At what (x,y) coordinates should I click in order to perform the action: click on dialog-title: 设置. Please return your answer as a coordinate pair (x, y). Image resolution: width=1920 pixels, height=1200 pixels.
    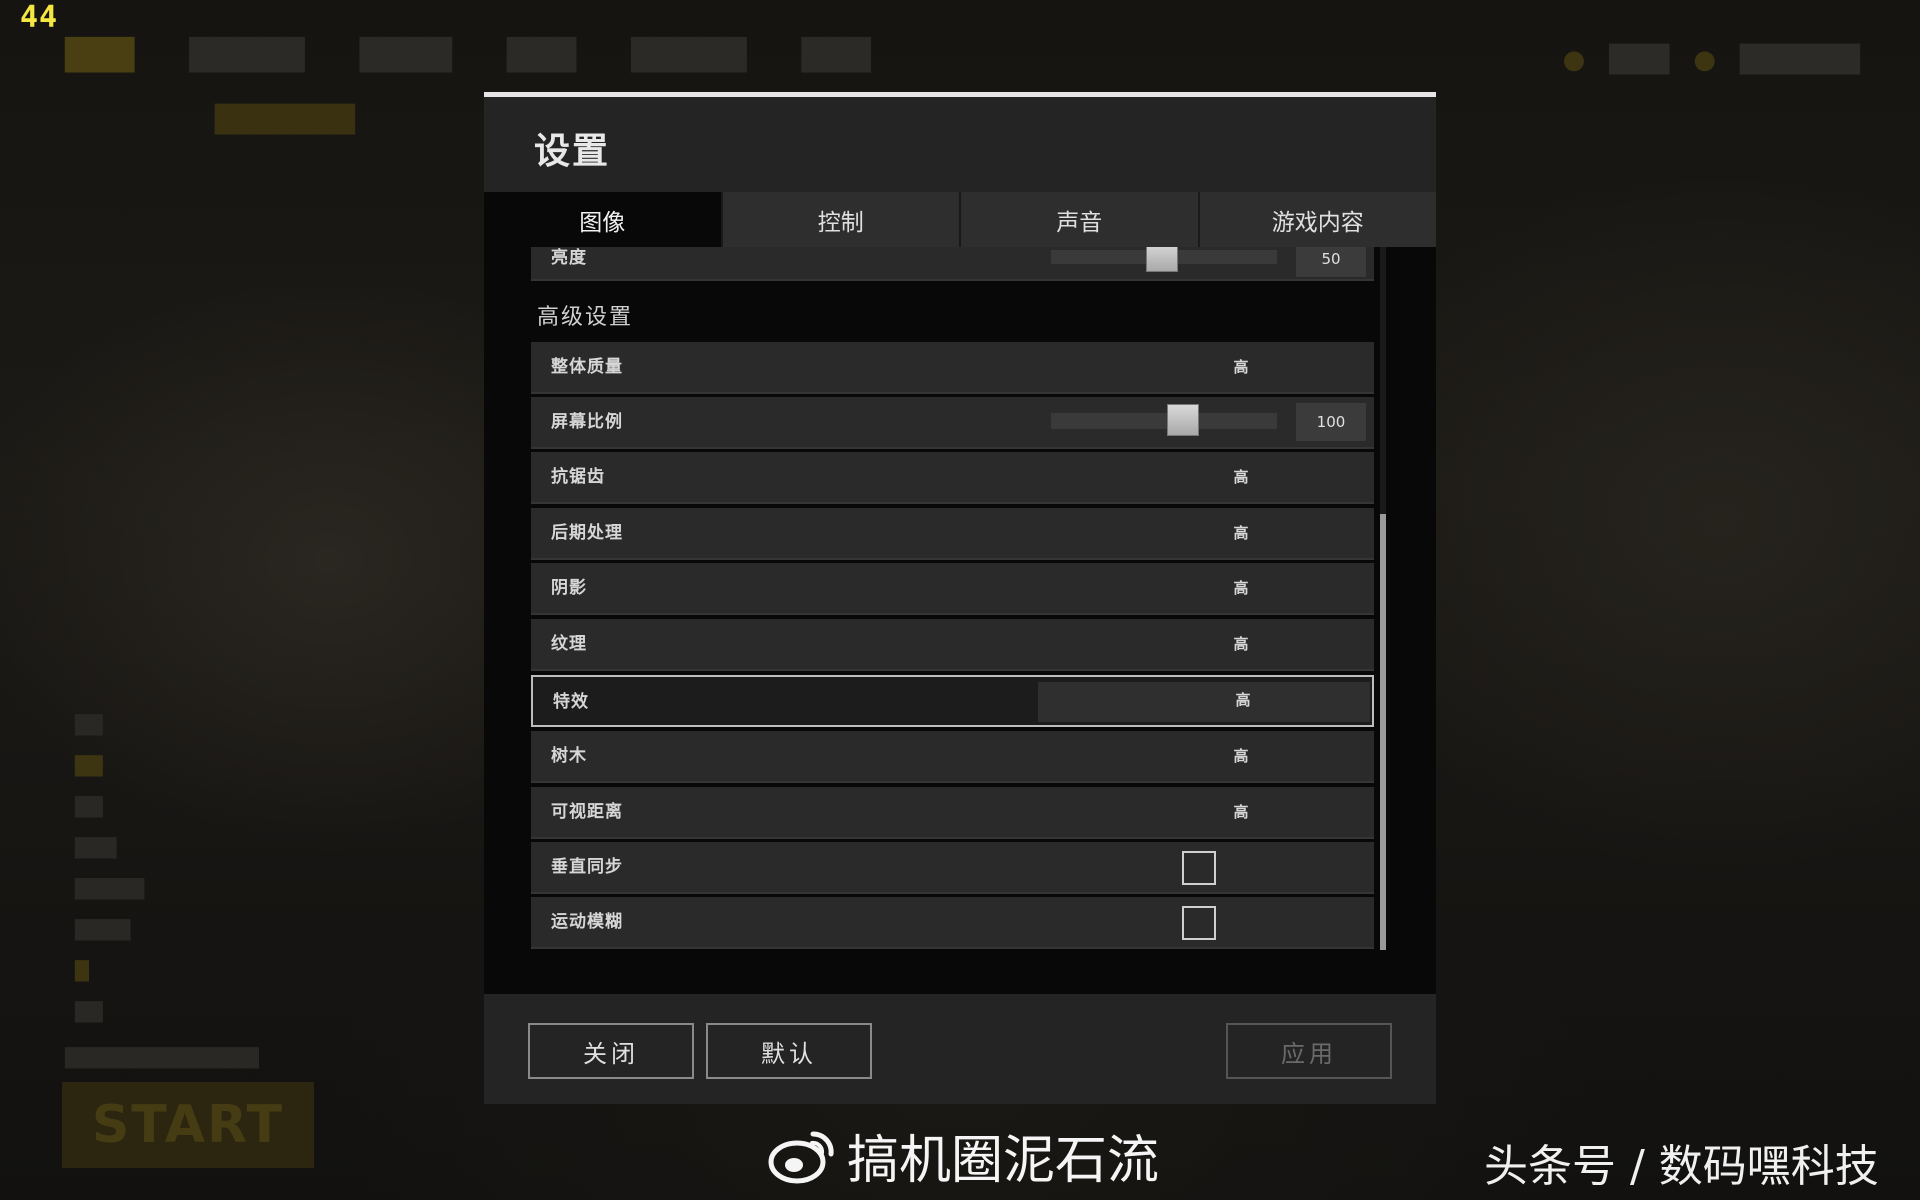
    Looking at the image, I should click on (572, 151).